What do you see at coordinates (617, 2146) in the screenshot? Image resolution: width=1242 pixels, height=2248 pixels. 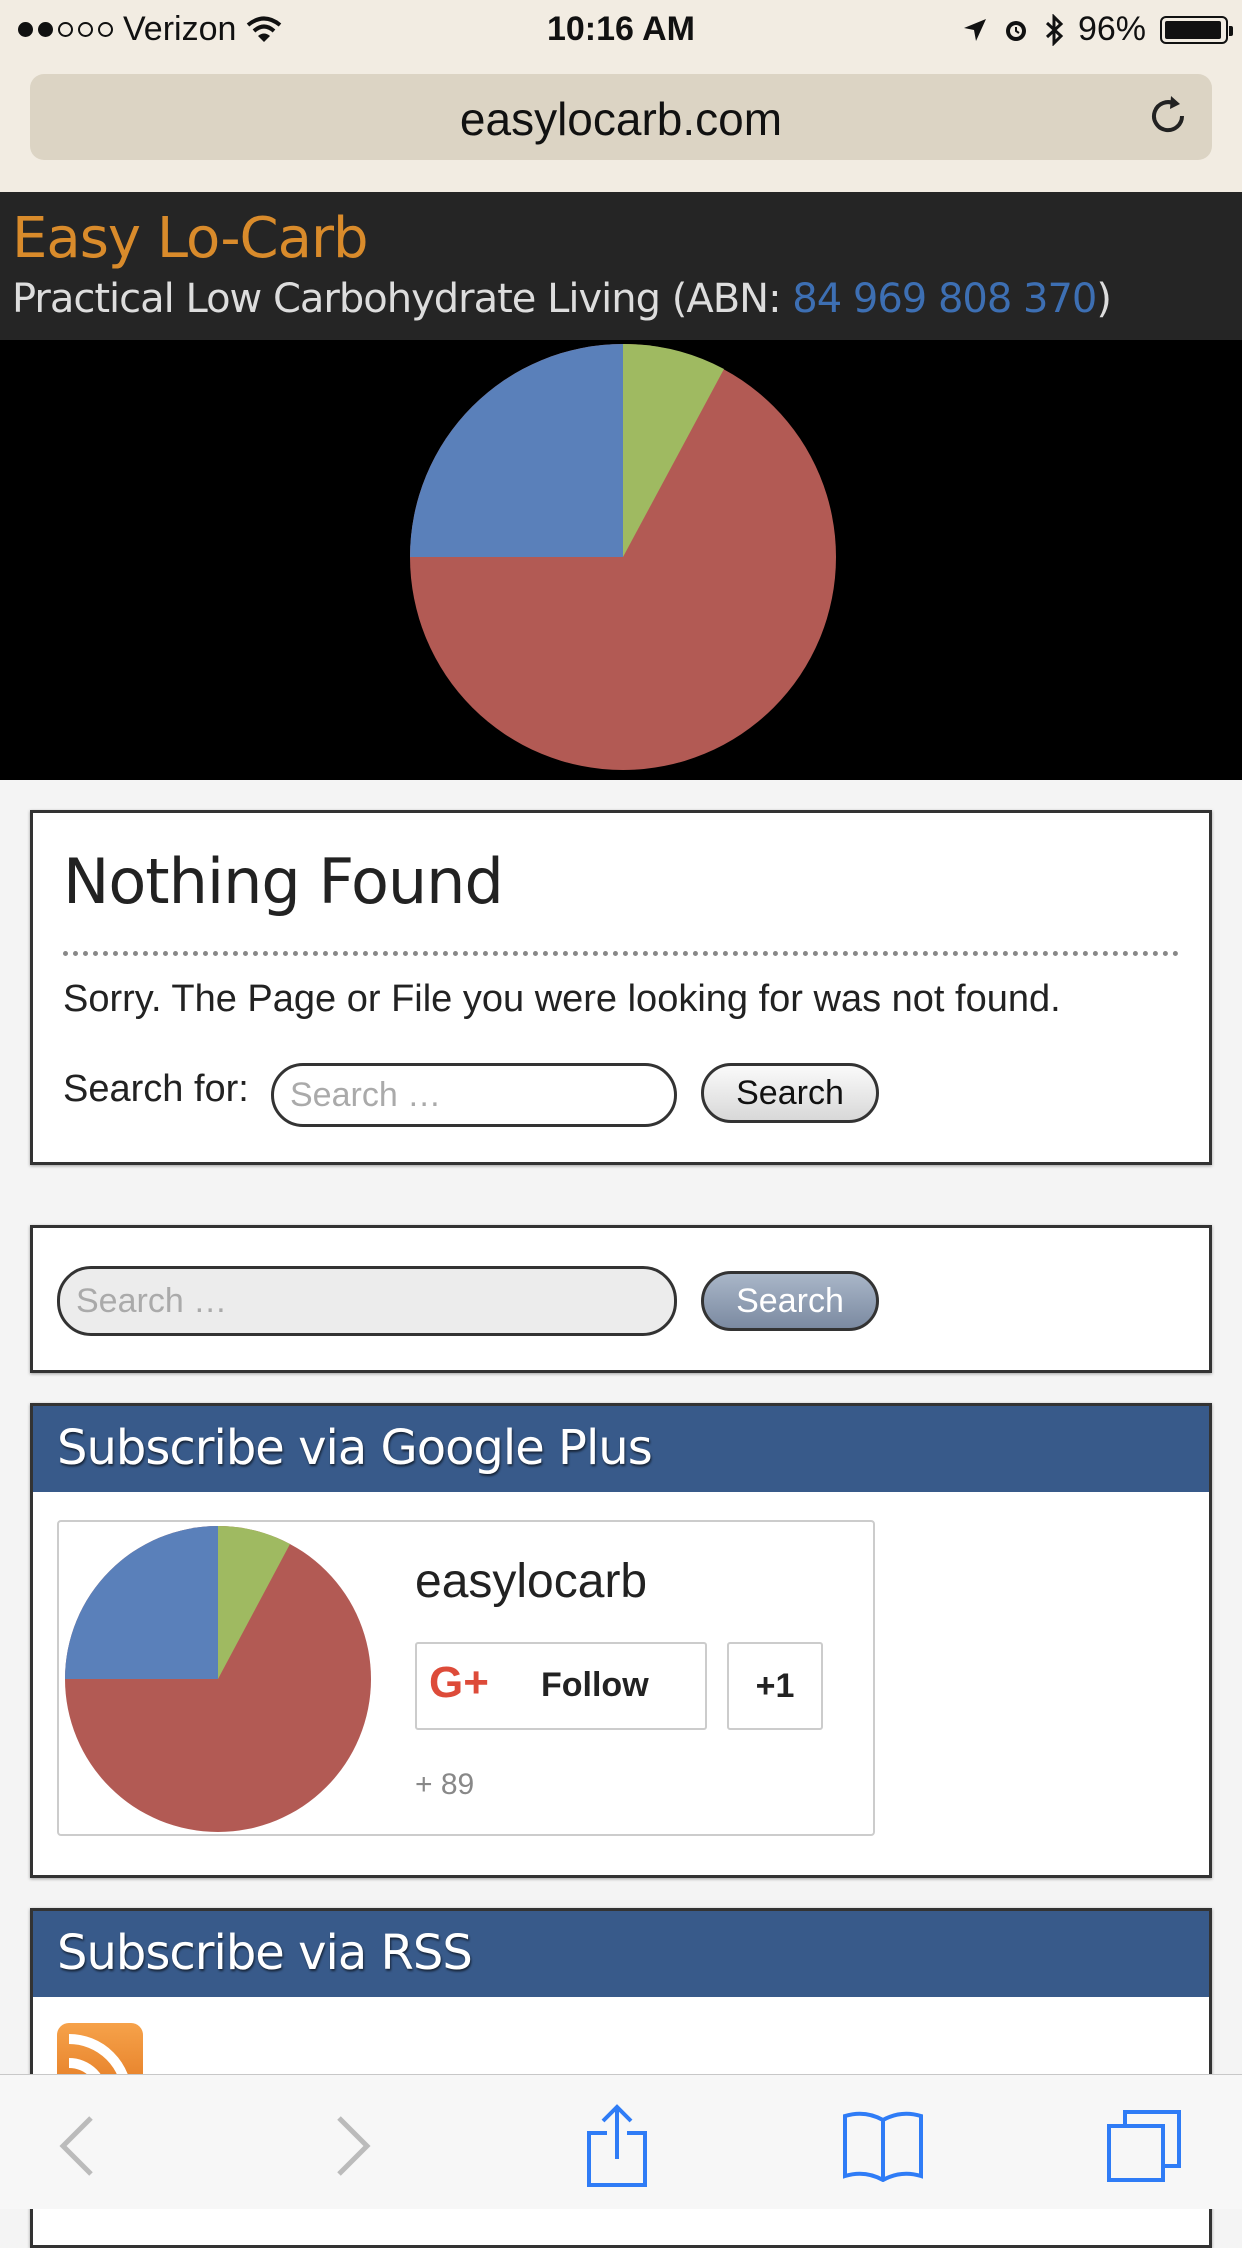 I see `share-icon` at bounding box center [617, 2146].